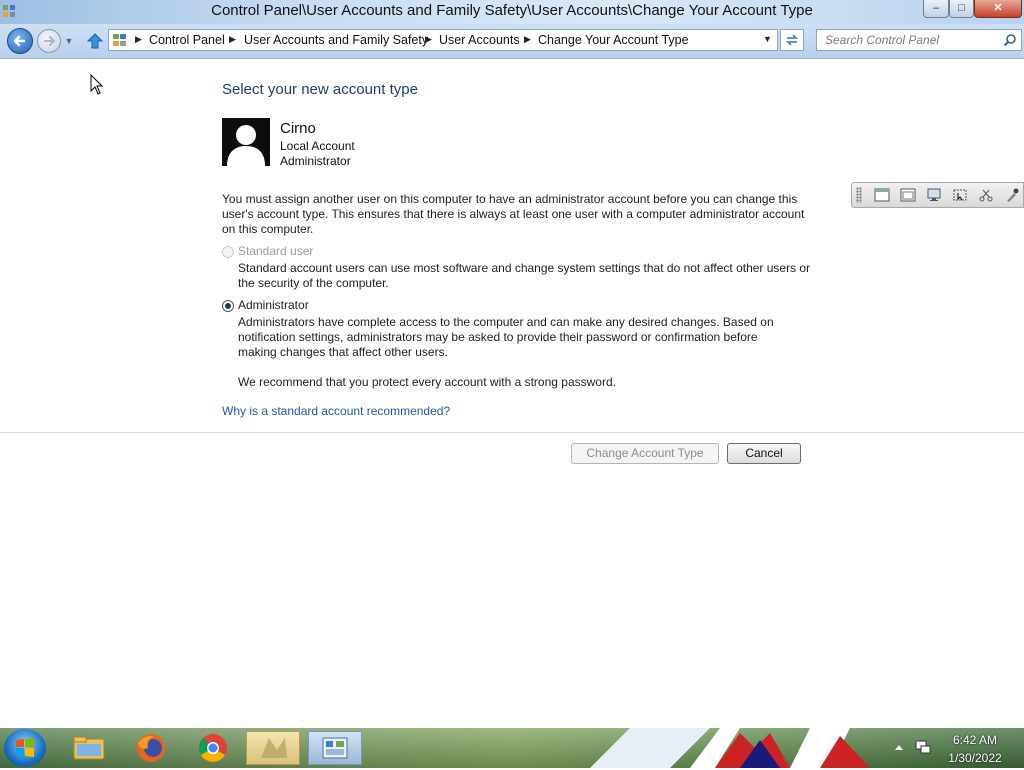 The image size is (1024, 770). Describe the element at coordinates (246, 145) in the screenshot. I see `user-silhouette-icon` at that location.